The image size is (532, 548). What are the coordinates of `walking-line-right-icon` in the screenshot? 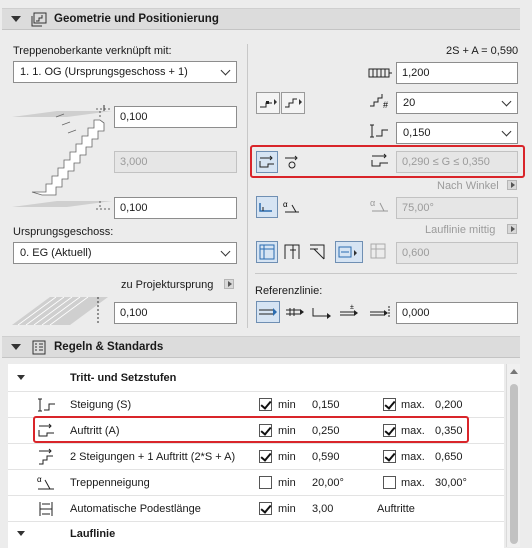 It's located at (317, 252).